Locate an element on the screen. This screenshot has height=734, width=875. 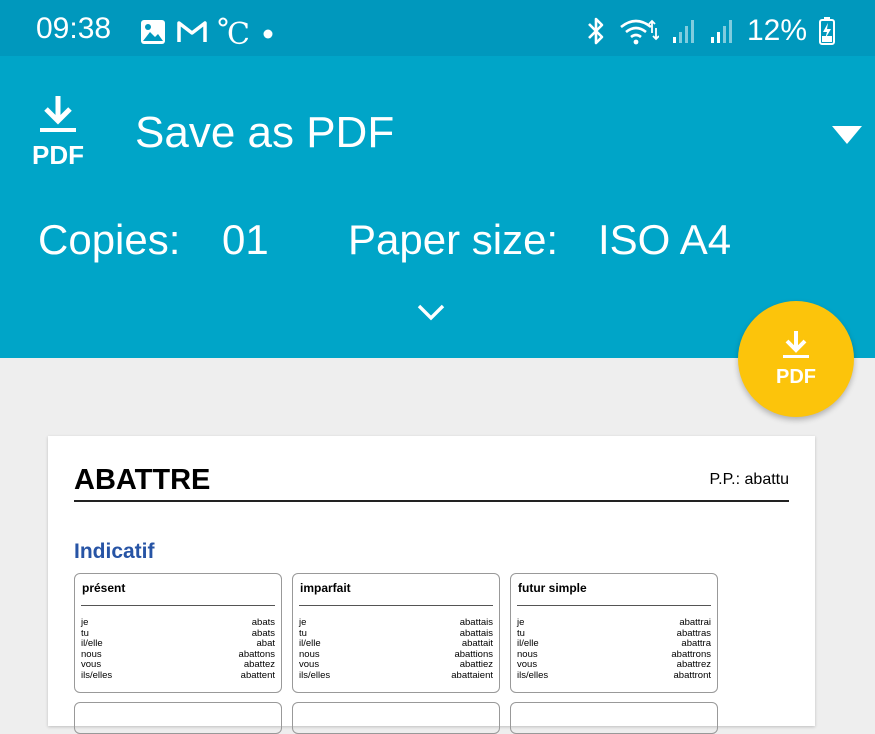
conjugation-row: il/elle abat is located at coordinates (178, 644).